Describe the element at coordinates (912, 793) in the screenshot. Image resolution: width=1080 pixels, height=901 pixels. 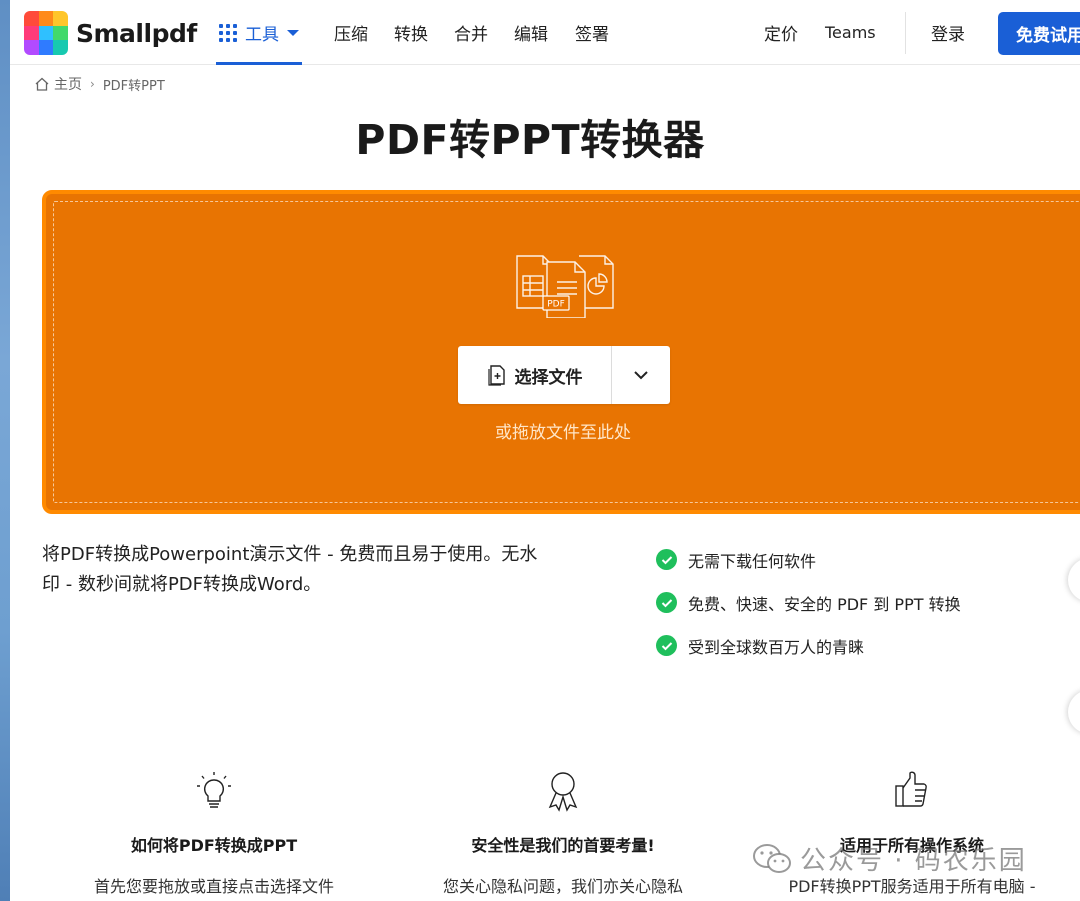
I see `thumbs-up-icon` at that location.